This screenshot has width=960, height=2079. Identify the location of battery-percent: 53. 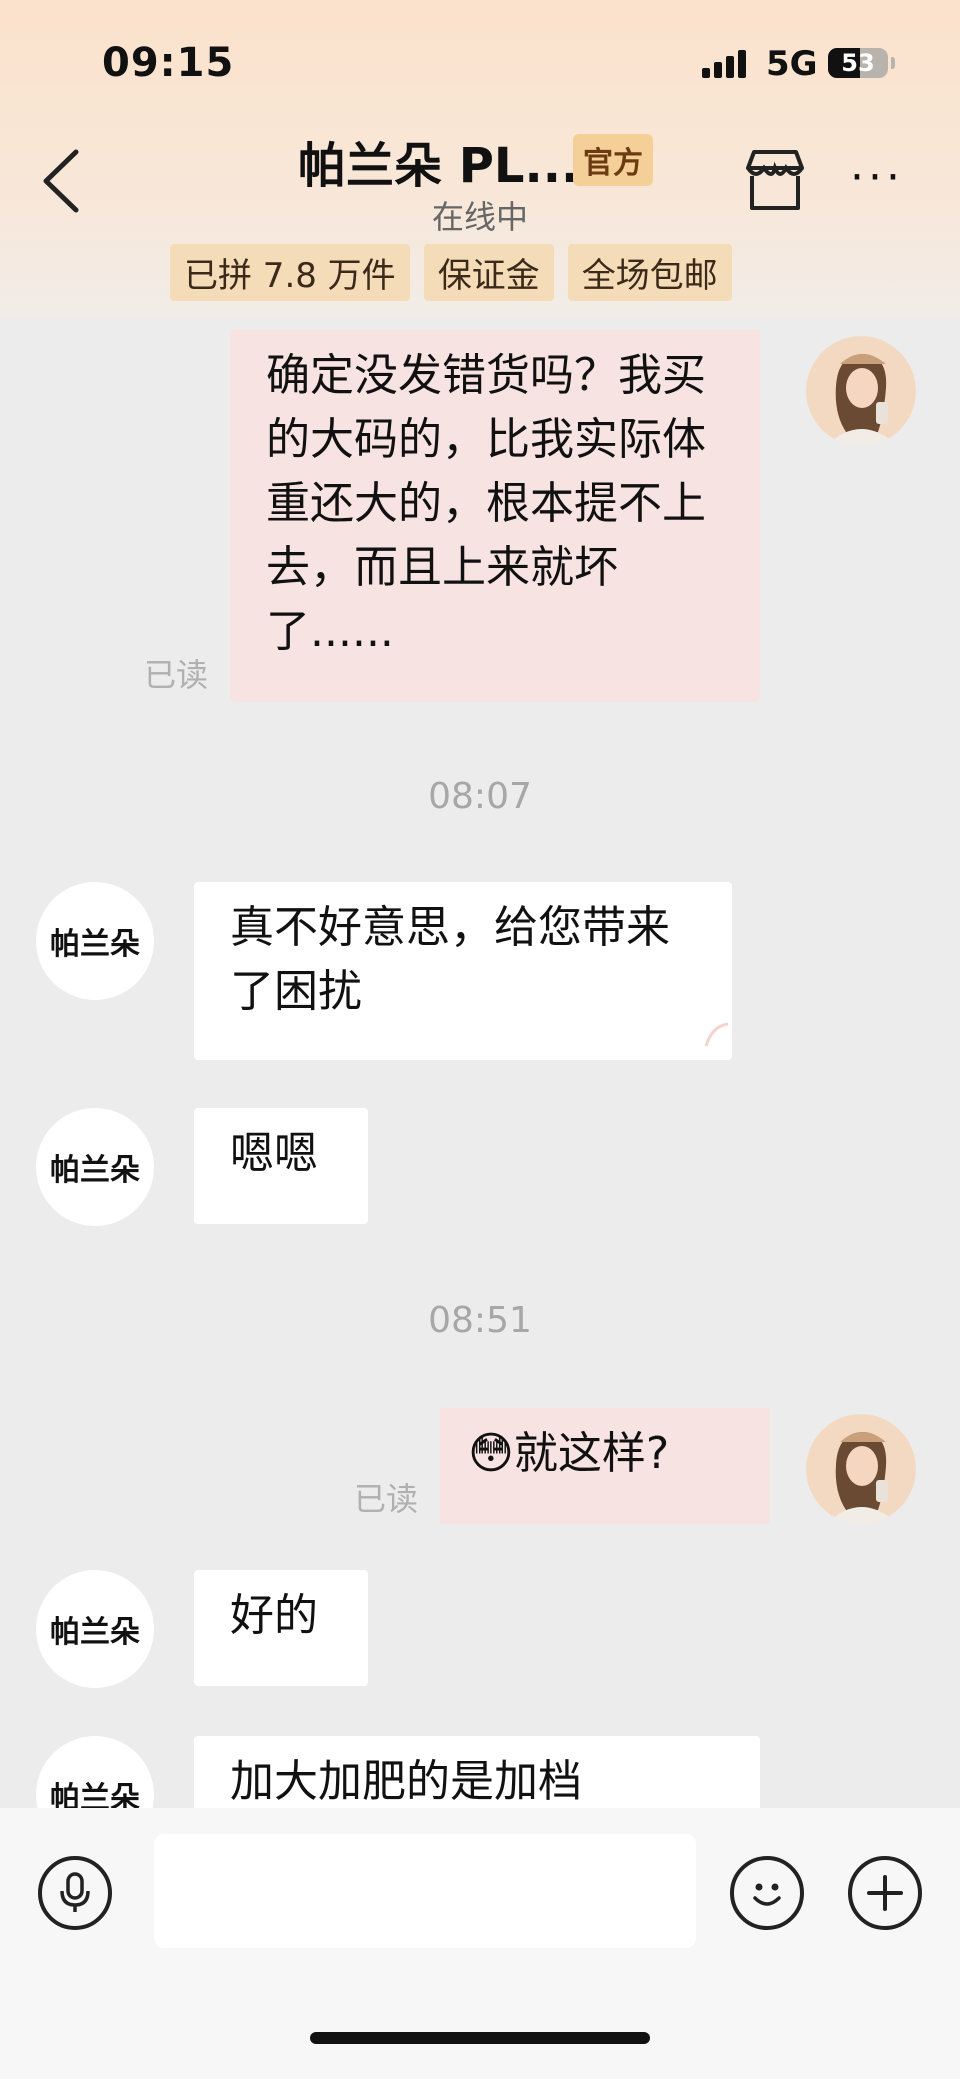
(858, 63).